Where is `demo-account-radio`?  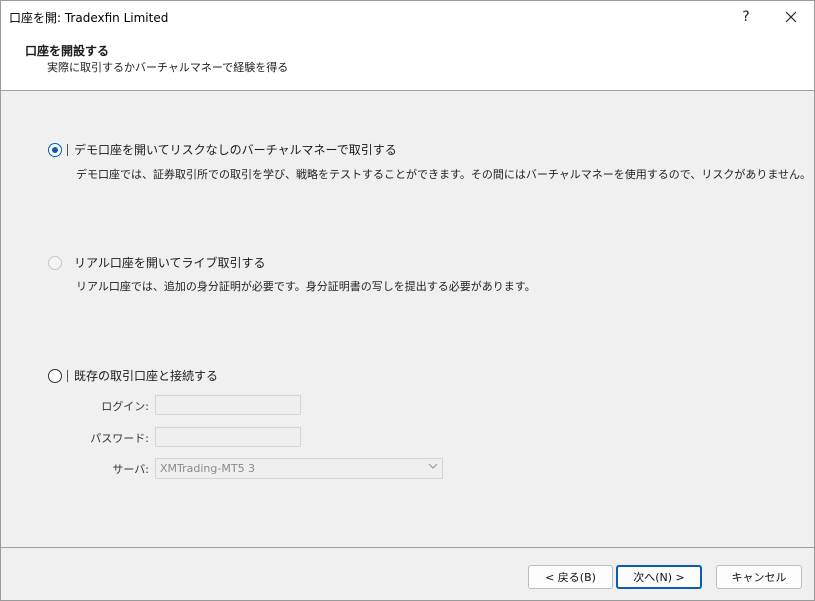 demo-account-radio is located at coordinates (55, 150).